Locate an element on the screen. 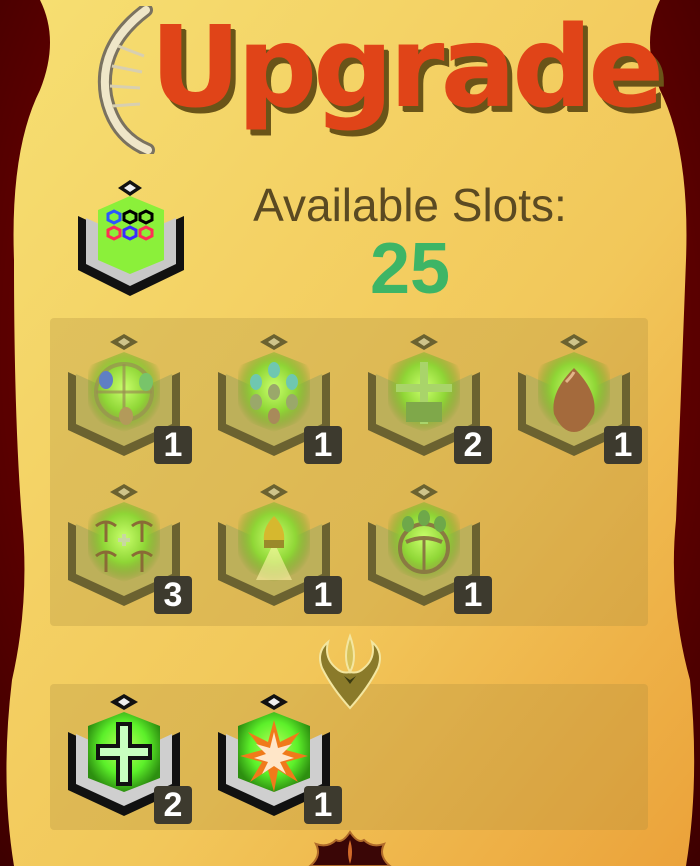  available-slots-label: Available Slots: is located at coordinates (410, 205).